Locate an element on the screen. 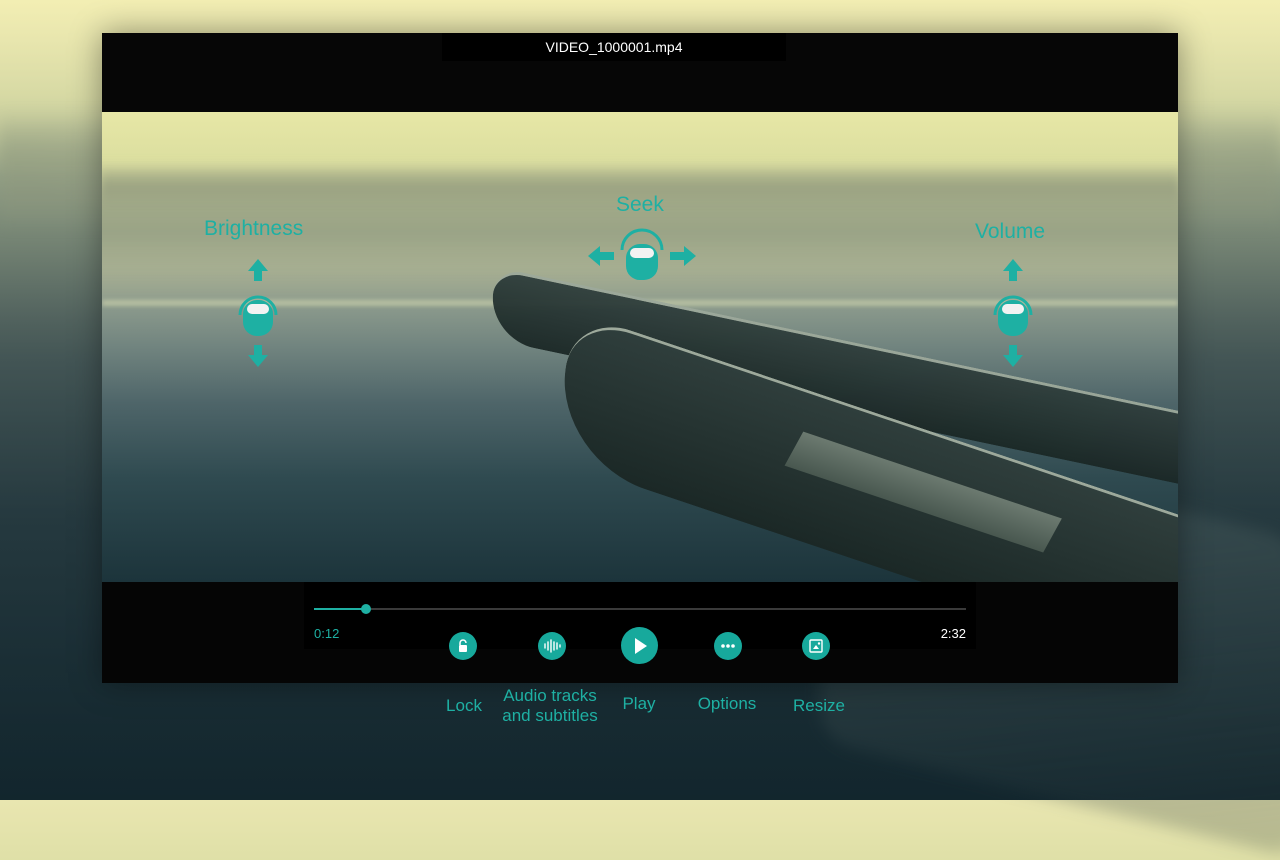 Image resolution: width=1280 pixels, height=860 pixels. play-caption: Play is located at coordinates (639, 703).